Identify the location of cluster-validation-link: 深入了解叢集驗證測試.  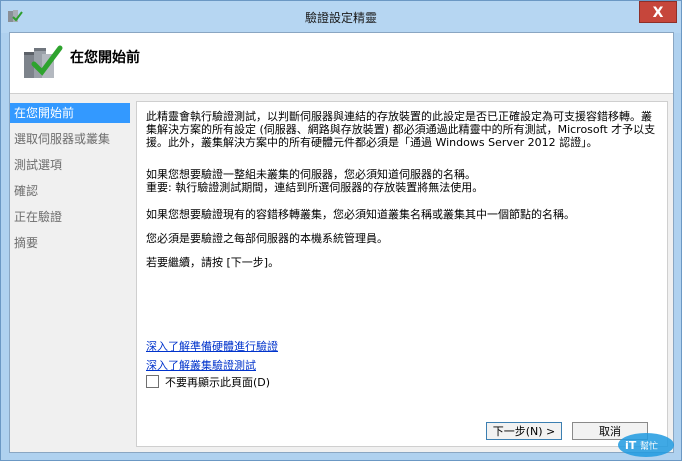
(201, 365).